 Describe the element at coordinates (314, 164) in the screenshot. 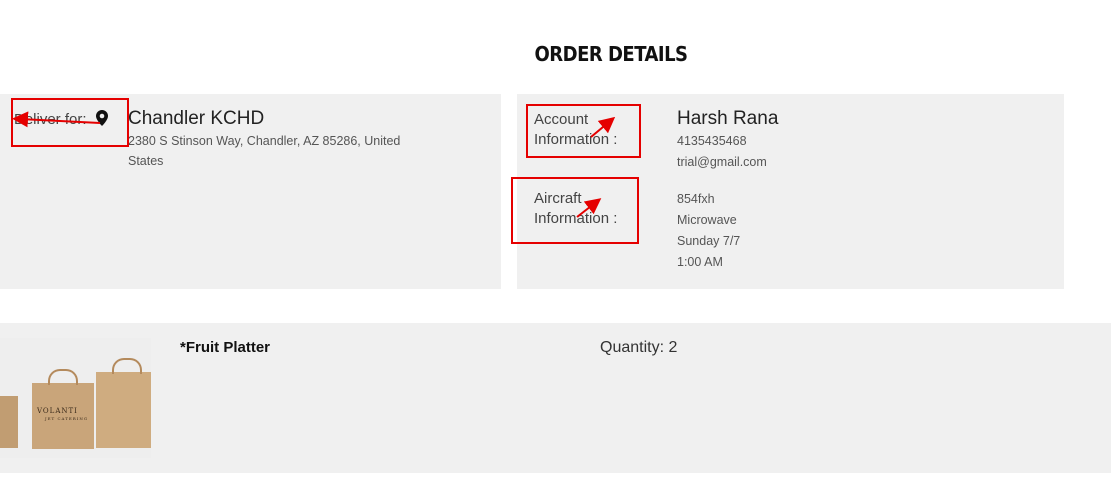

I see `annotation-arrows` at that location.